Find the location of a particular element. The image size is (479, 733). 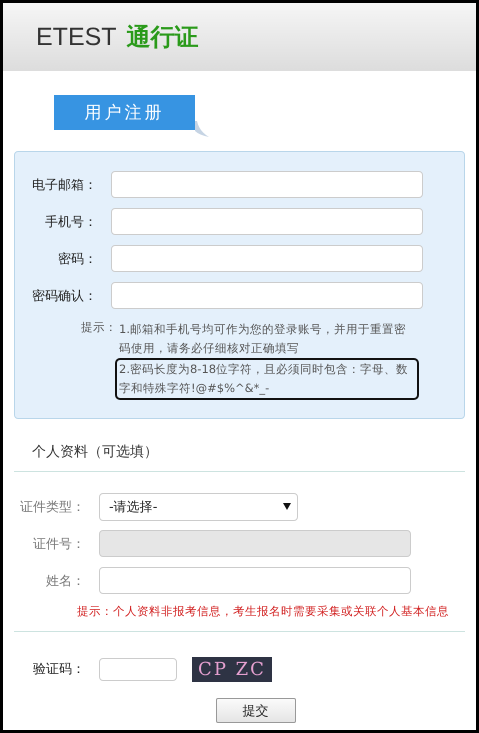

field-label: 验证码： is located at coordinates (58, 669).